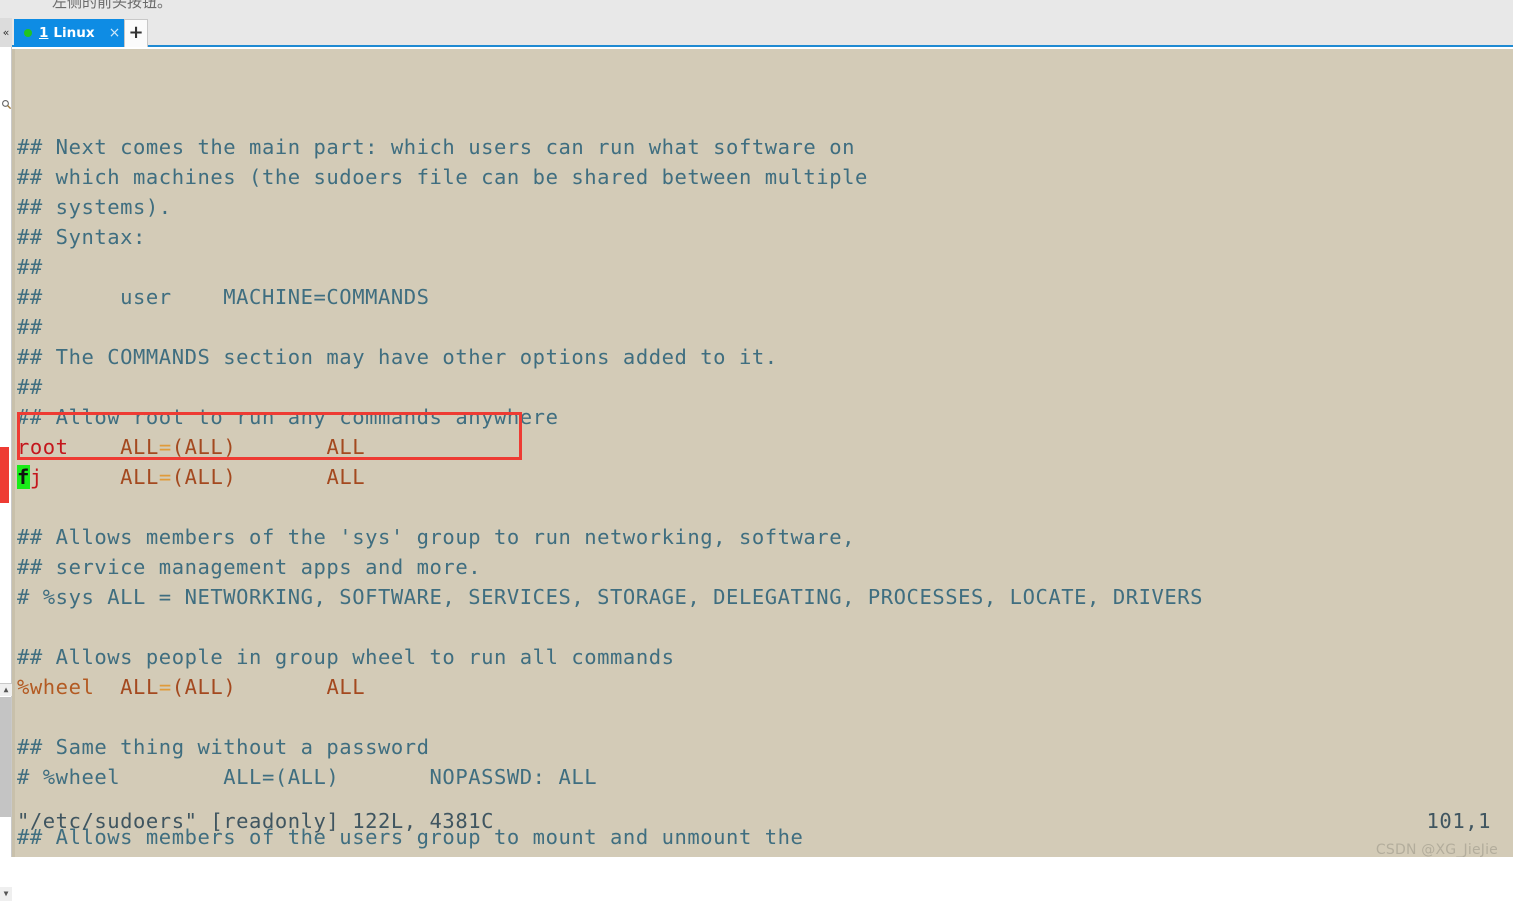  I want to click on scroll-up-arrow-icon: ▲, so click(6, 689).